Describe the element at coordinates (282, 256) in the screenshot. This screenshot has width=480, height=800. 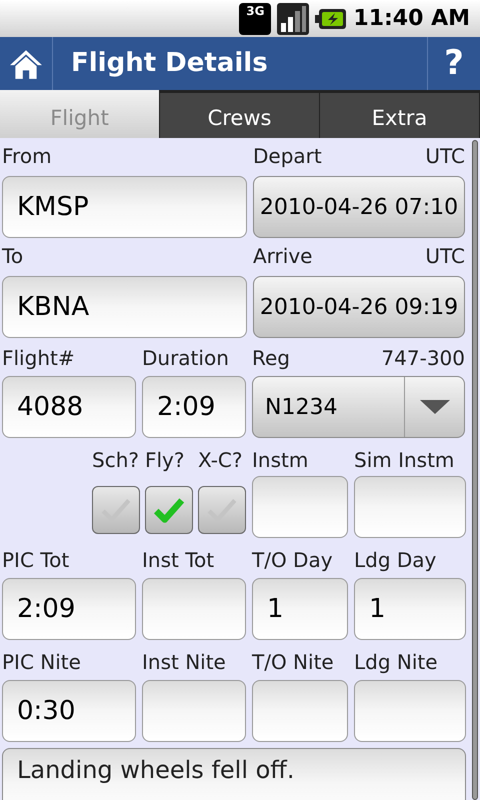
I see `field-label: Arrive` at that location.